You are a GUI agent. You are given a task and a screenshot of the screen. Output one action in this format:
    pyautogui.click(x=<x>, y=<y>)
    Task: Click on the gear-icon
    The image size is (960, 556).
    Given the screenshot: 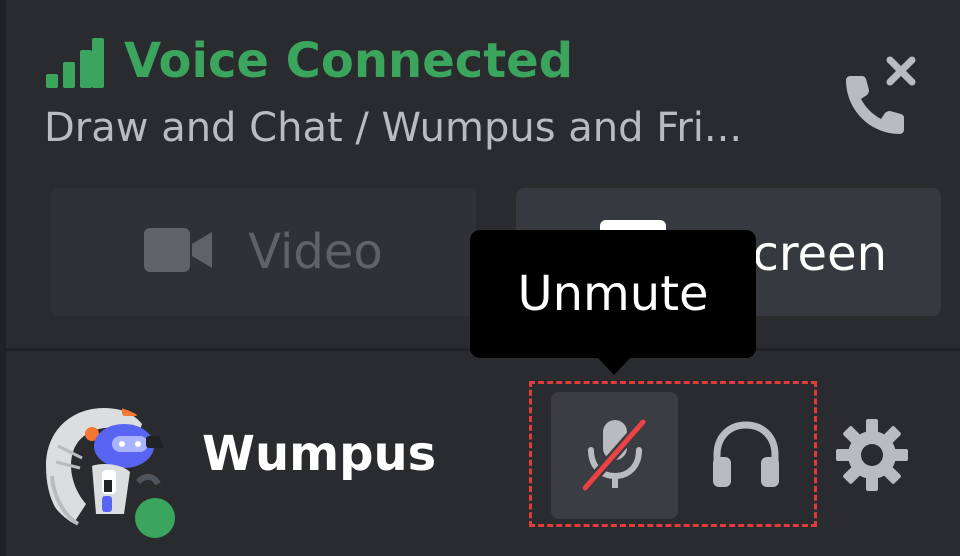 What is the action you would take?
    pyautogui.click(x=872, y=457)
    